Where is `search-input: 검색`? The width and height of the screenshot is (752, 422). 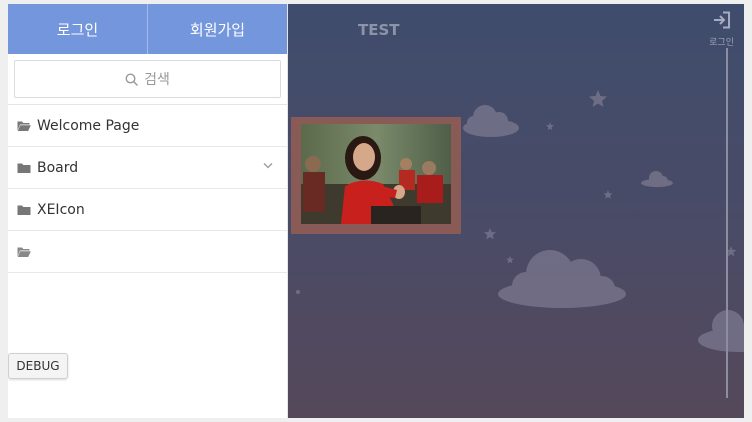 search-input: 검색 is located at coordinates (147, 79).